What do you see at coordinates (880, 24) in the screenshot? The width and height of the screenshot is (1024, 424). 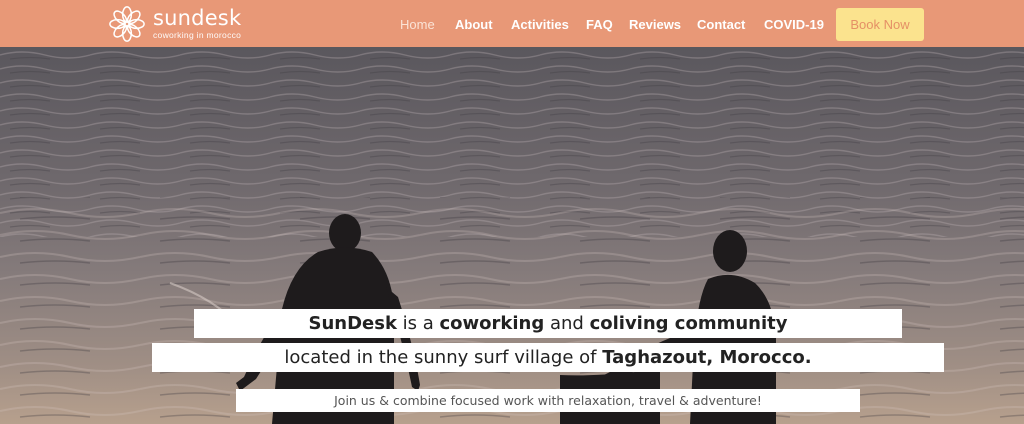 I see `book-now-button: Book Now` at bounding box center [880, 24].